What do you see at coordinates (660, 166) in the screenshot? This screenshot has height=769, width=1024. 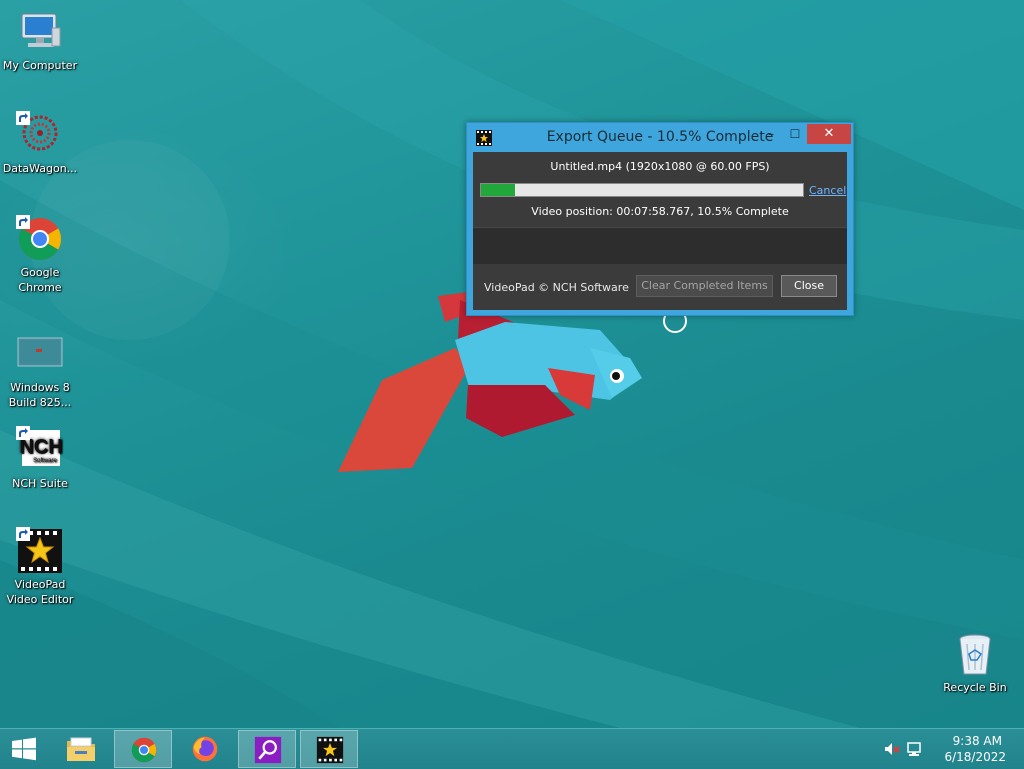 I see `export-file-info: Untitled.mp4 (1920x1080 @ 60.00 FPS)` at bounding box center [660, 166].